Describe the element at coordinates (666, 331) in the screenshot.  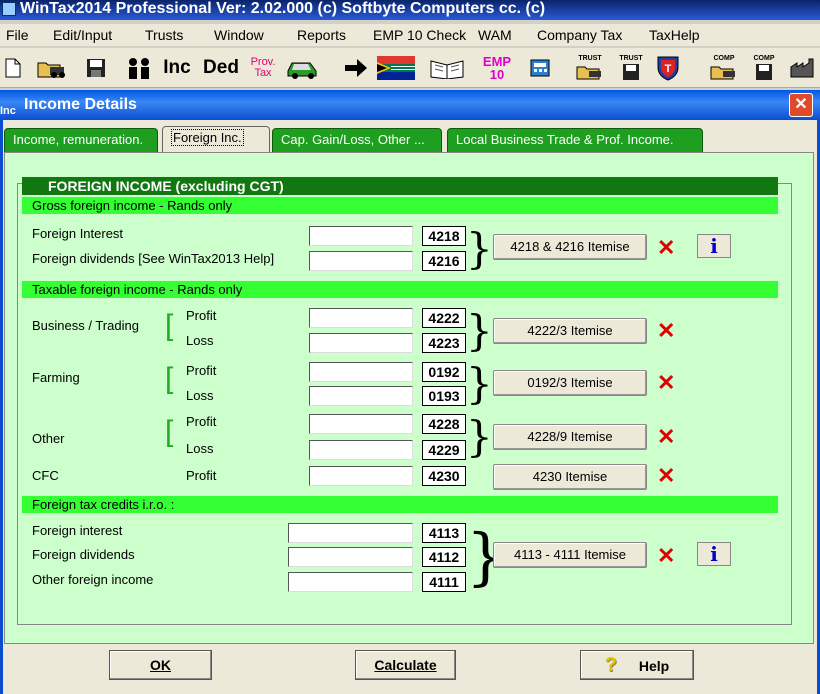
I see `delete-4222-icon: ✕` at that location.